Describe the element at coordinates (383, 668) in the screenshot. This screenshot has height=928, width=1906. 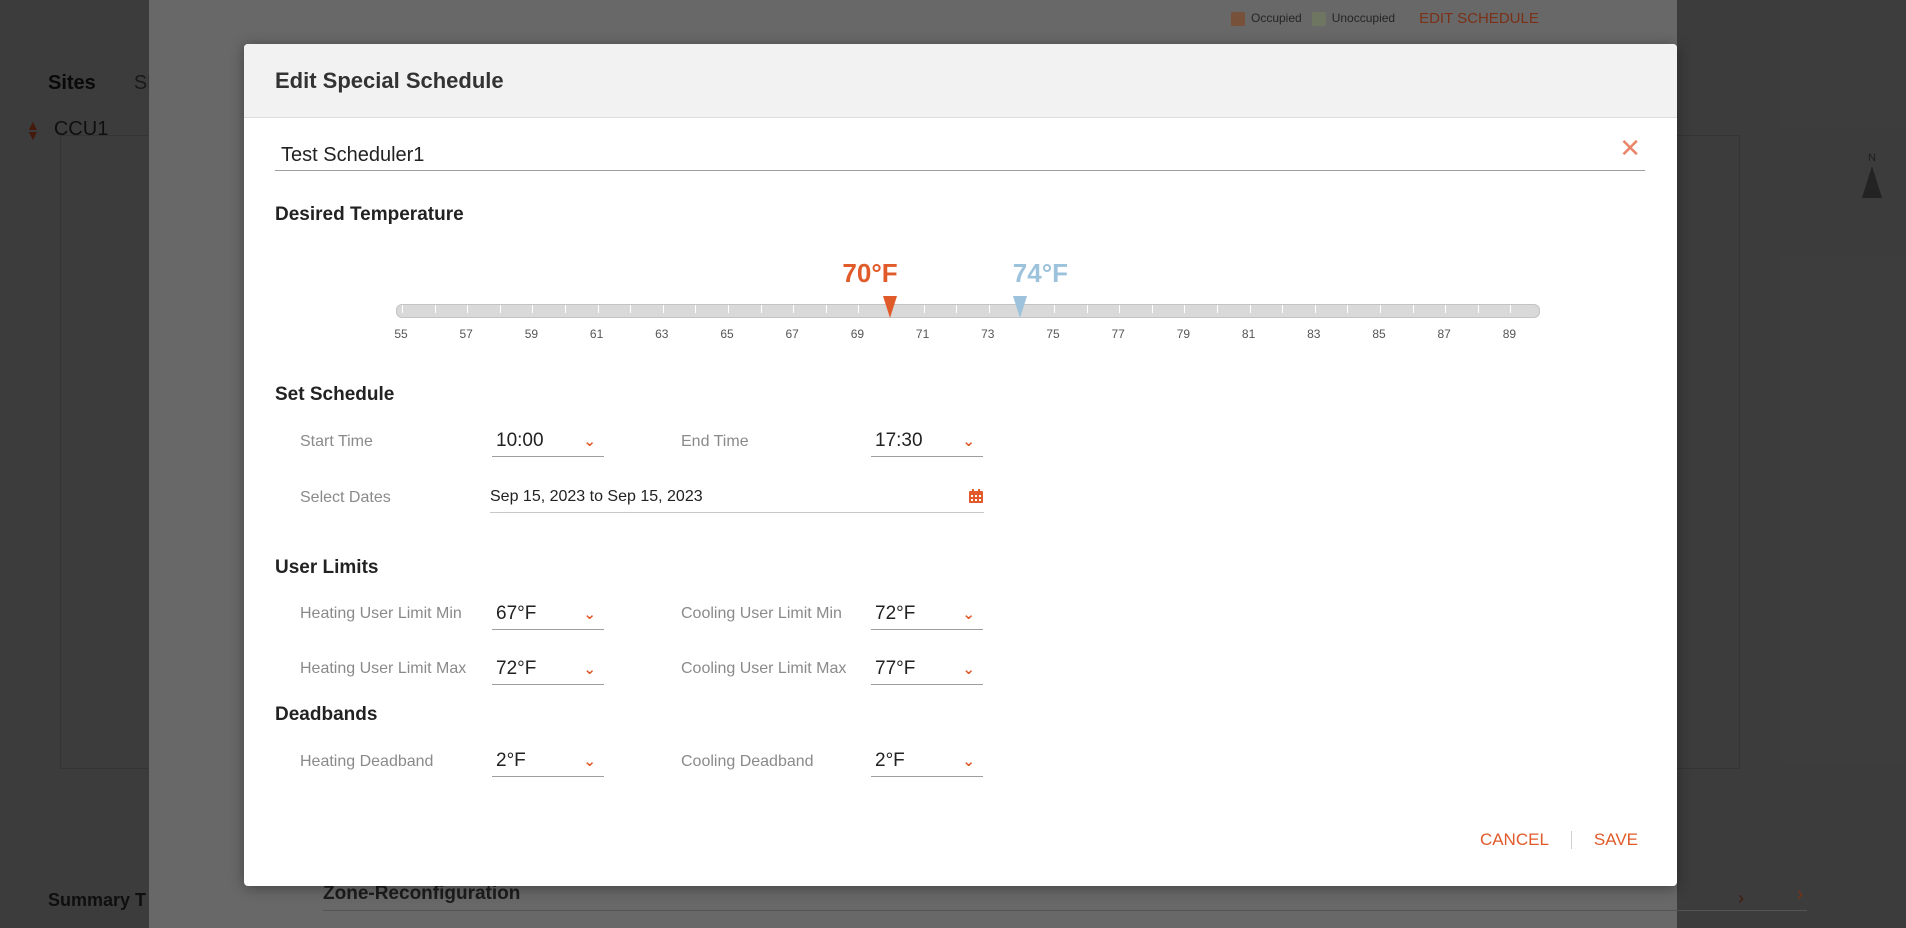
I see `heating-max-label: Heating User Limit Max` at that location.